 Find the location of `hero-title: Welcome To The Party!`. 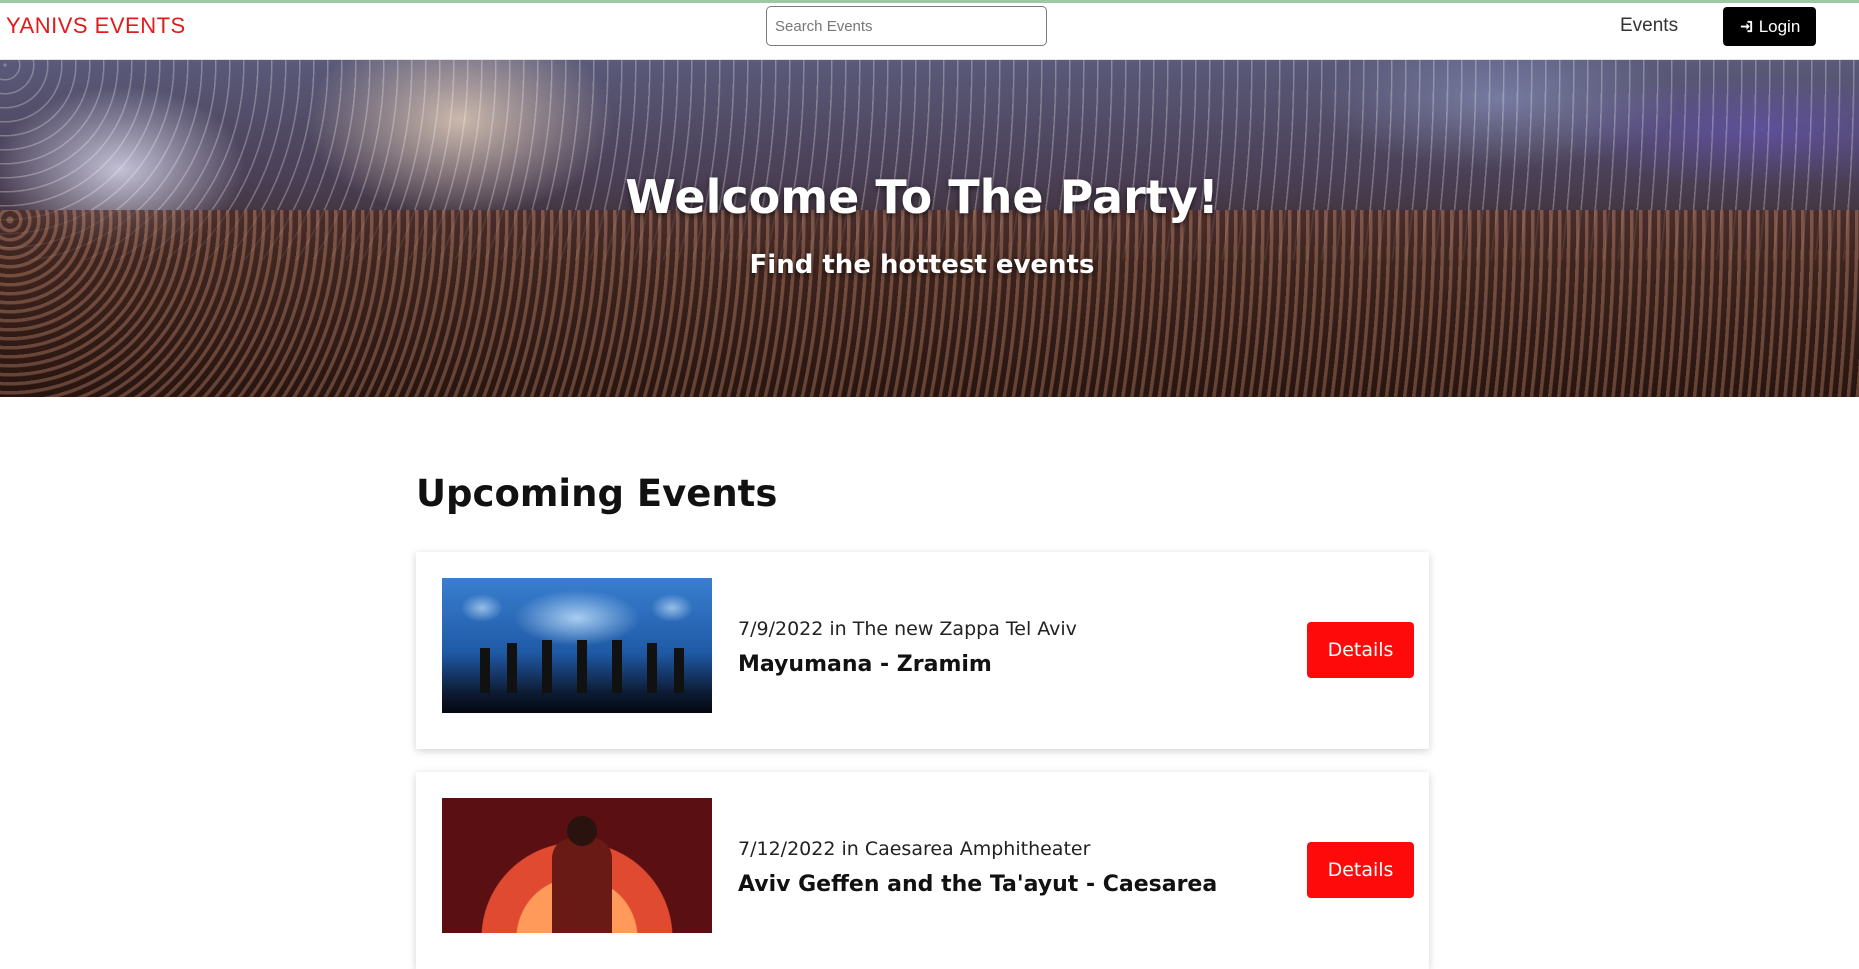

hero-title: Welcome To The Party! is located at coordinates (922, 197).